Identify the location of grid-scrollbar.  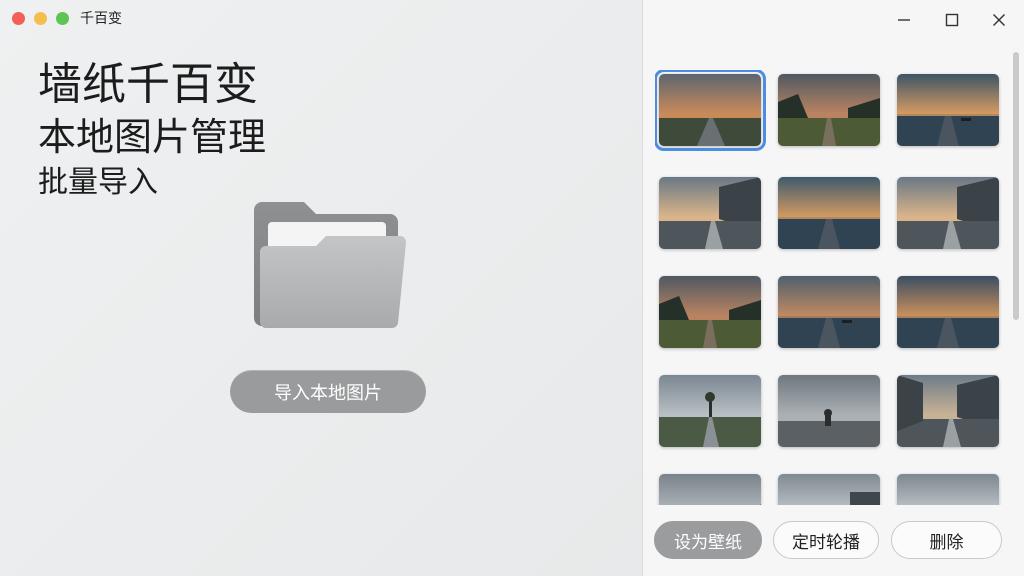
(1016, 186).